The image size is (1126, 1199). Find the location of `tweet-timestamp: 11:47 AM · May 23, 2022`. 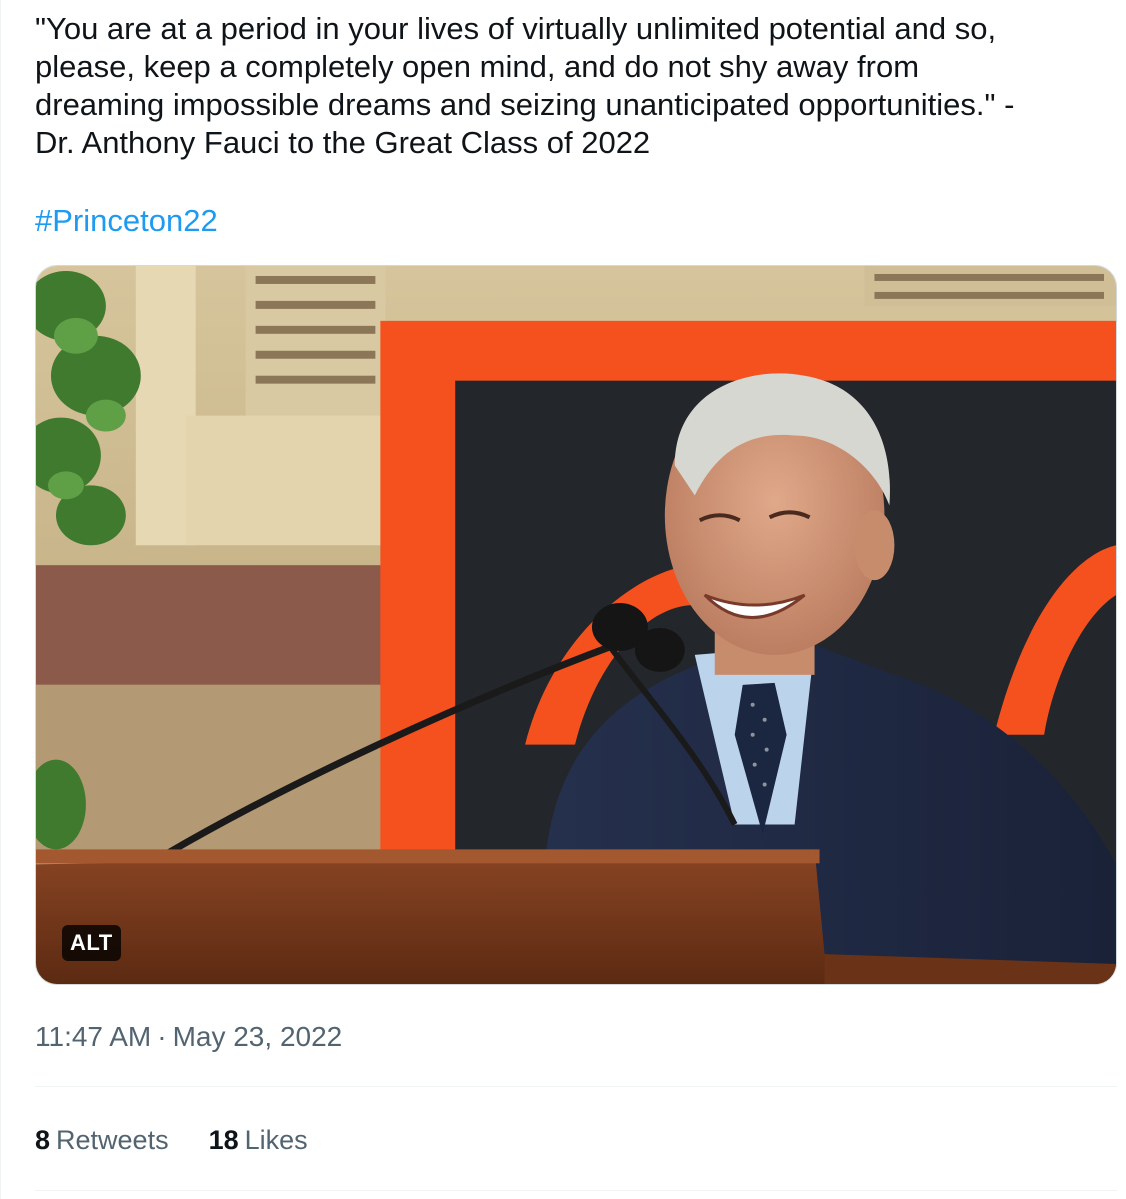

tweet-timestamp: 11:47 AM · May 23, 2022 is located at coordinates (188, 1037).